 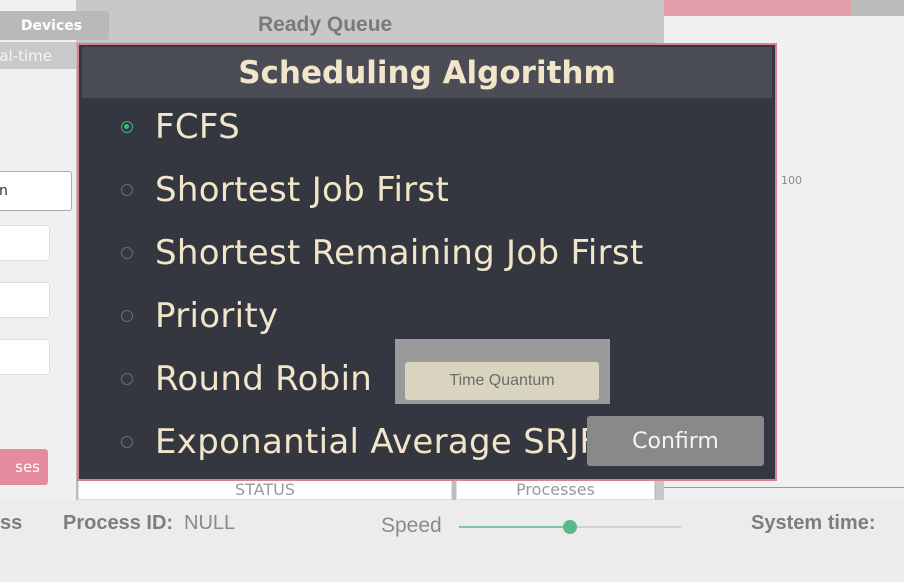 What do you see at coordinates (127, 316) in the screenshot?
I see `radio-priority` at bounding box center [127, 316].